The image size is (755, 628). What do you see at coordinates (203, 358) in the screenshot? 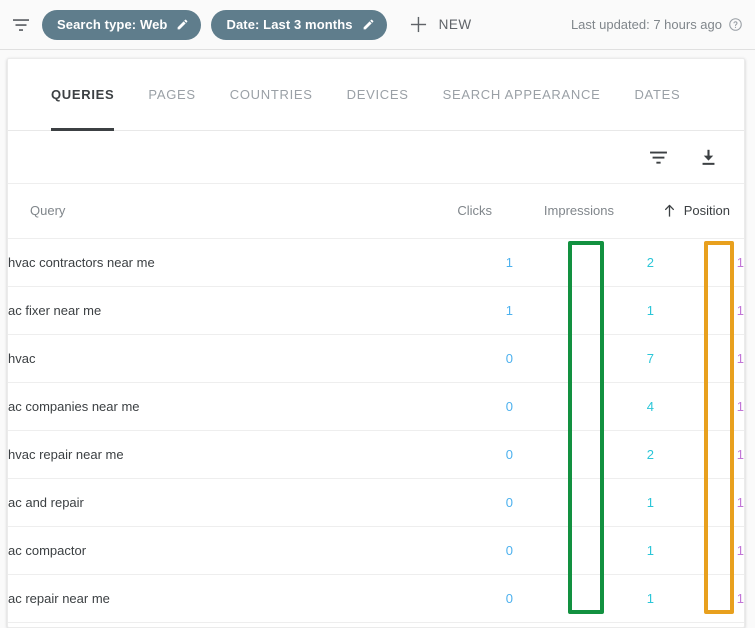
I see `cell-query: hvac` at bounding box center [203, 358].